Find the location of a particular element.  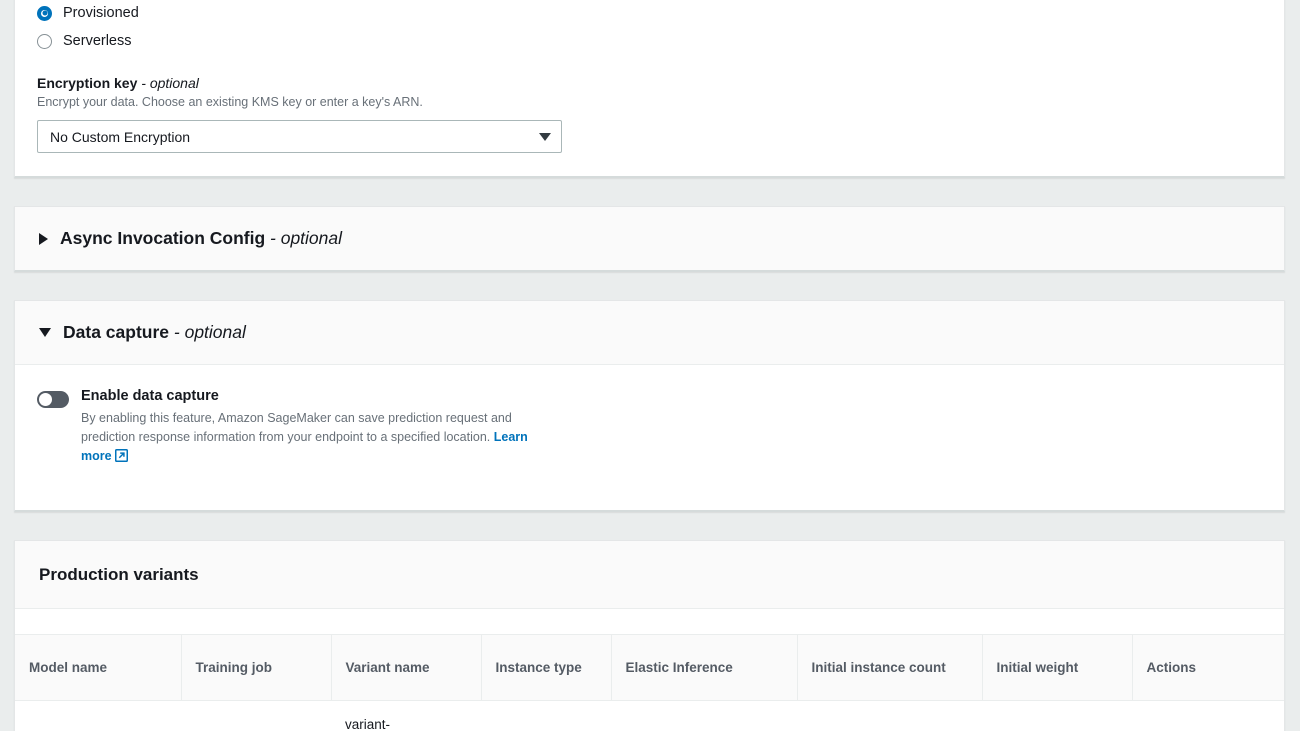

enable-data-capture-label: Enable data capture is located at coordinates (150, 396).